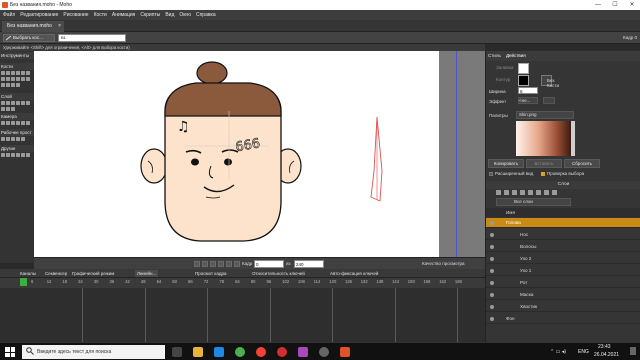  What do you see at coordinates (28, 273) in the screenshot?
I see `tab-channels: Каналы` at bounding box center [28, 273].